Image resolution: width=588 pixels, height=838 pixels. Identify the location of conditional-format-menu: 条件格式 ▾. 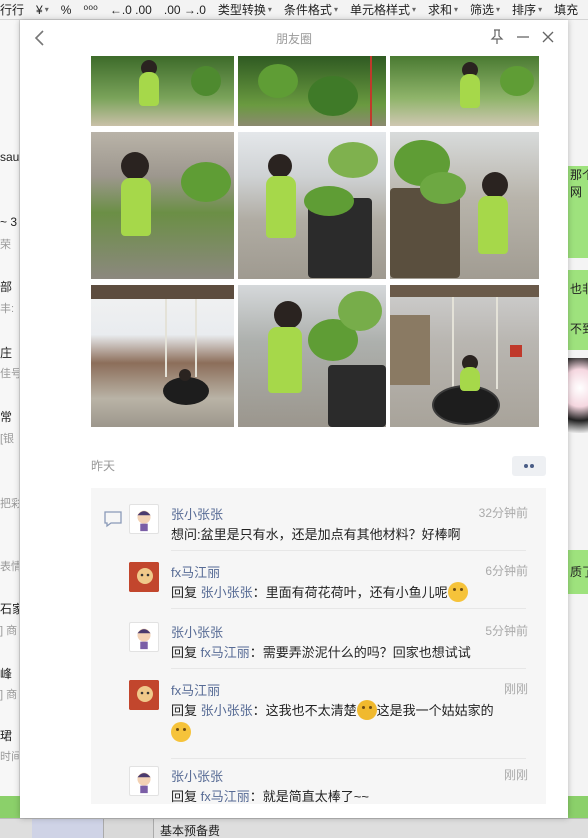
(311, 9).